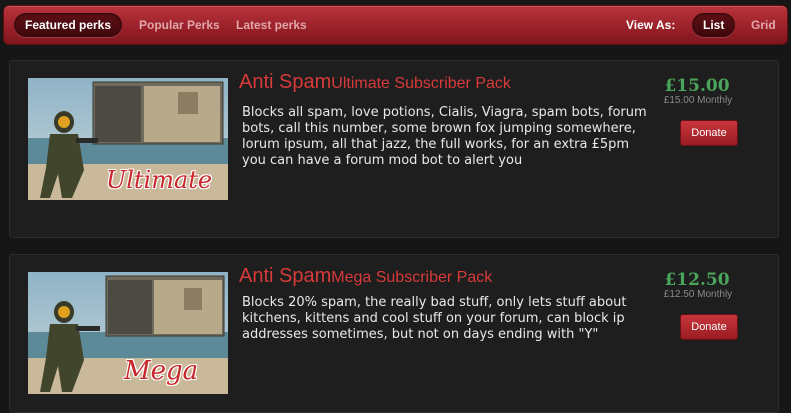  I want to click on perk-title-sub: Mega Subscriber Pack, so click(412, 277).